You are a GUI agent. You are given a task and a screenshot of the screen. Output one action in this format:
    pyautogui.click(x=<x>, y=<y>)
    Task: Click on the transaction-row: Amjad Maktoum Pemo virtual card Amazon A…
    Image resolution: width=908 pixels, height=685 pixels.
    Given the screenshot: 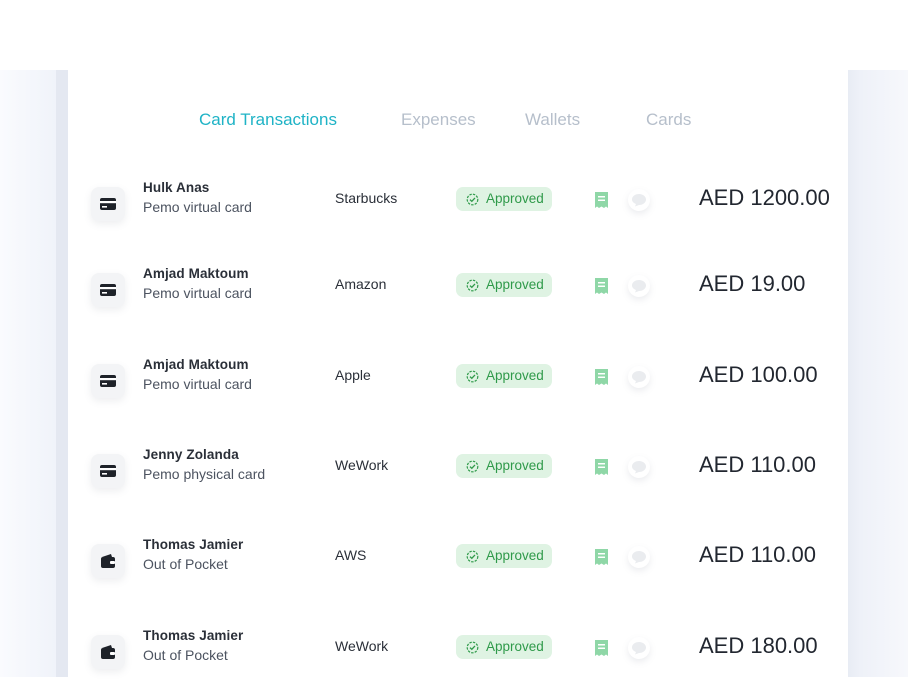 What is the action you would take?
    pyautogui.click(x=458, y=294)
    